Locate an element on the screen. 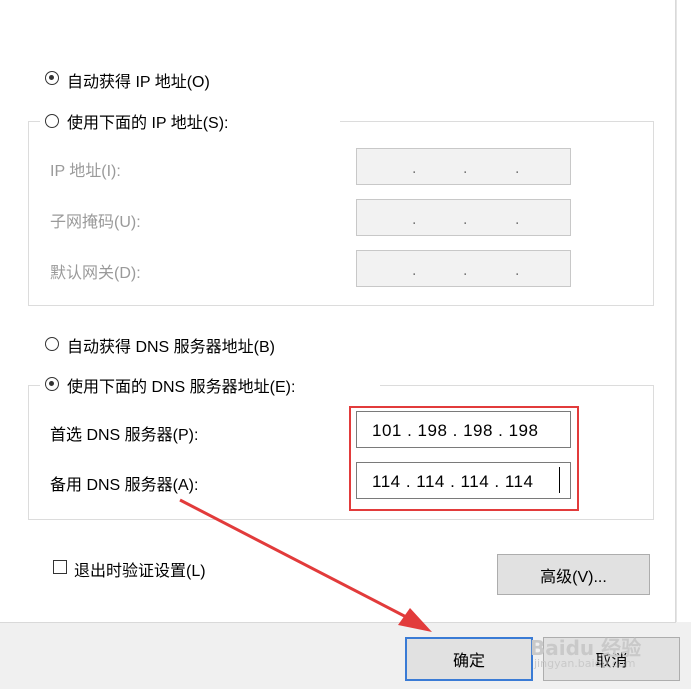  baidu-watermark-url: jingyan.baidu.com is located at coordinates (585, 663).